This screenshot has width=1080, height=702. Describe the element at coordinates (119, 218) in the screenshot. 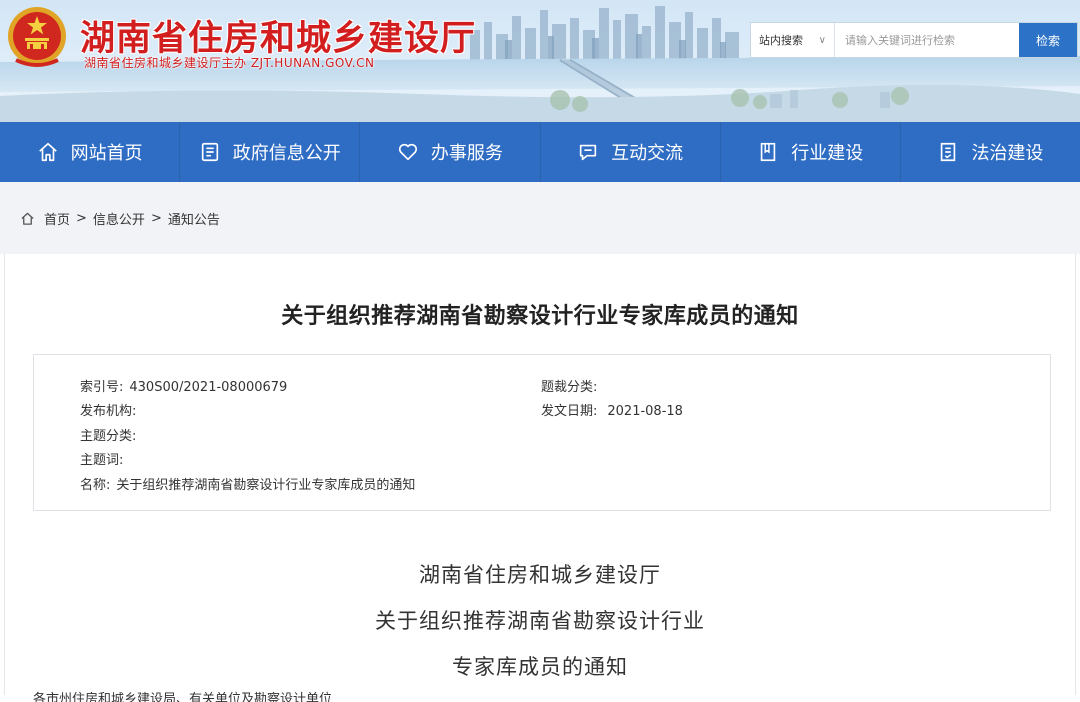

I see `breadcrumb-info-public: 信息公开` at that location.